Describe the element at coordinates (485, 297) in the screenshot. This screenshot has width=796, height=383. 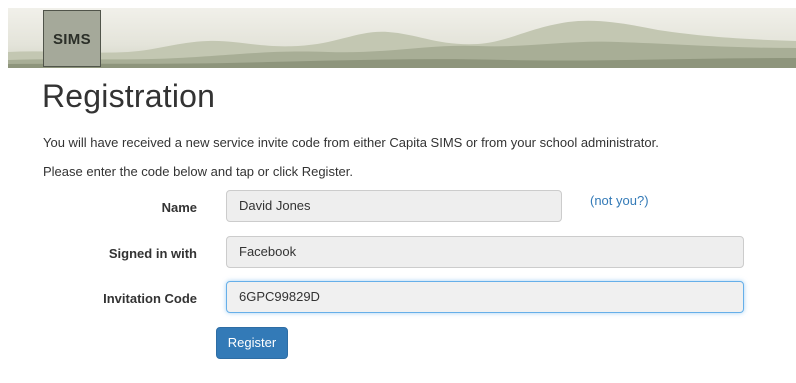
I see `invitation-code-input: 6GPC99829D` at that location.